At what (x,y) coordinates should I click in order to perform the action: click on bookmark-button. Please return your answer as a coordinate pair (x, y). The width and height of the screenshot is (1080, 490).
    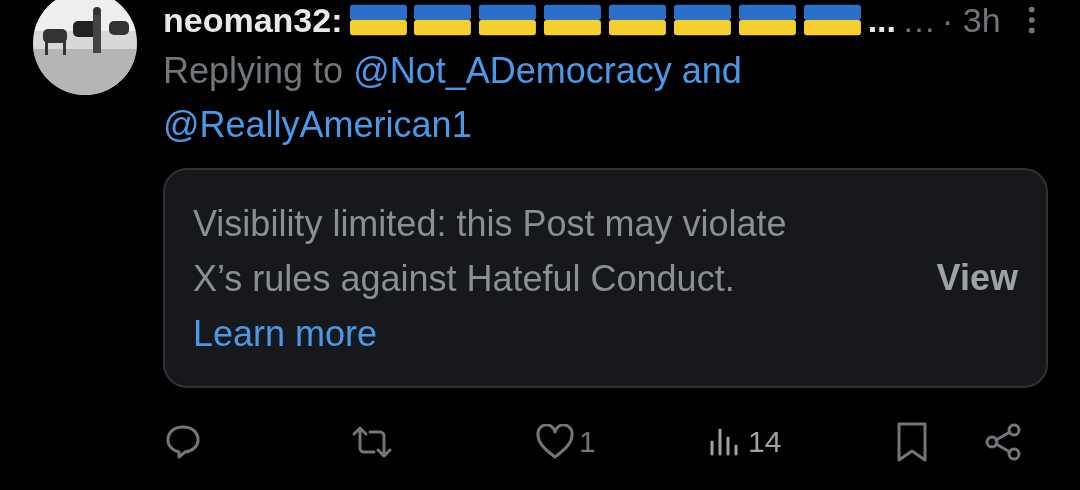
    Looking at the image, I should click on (912, 442).